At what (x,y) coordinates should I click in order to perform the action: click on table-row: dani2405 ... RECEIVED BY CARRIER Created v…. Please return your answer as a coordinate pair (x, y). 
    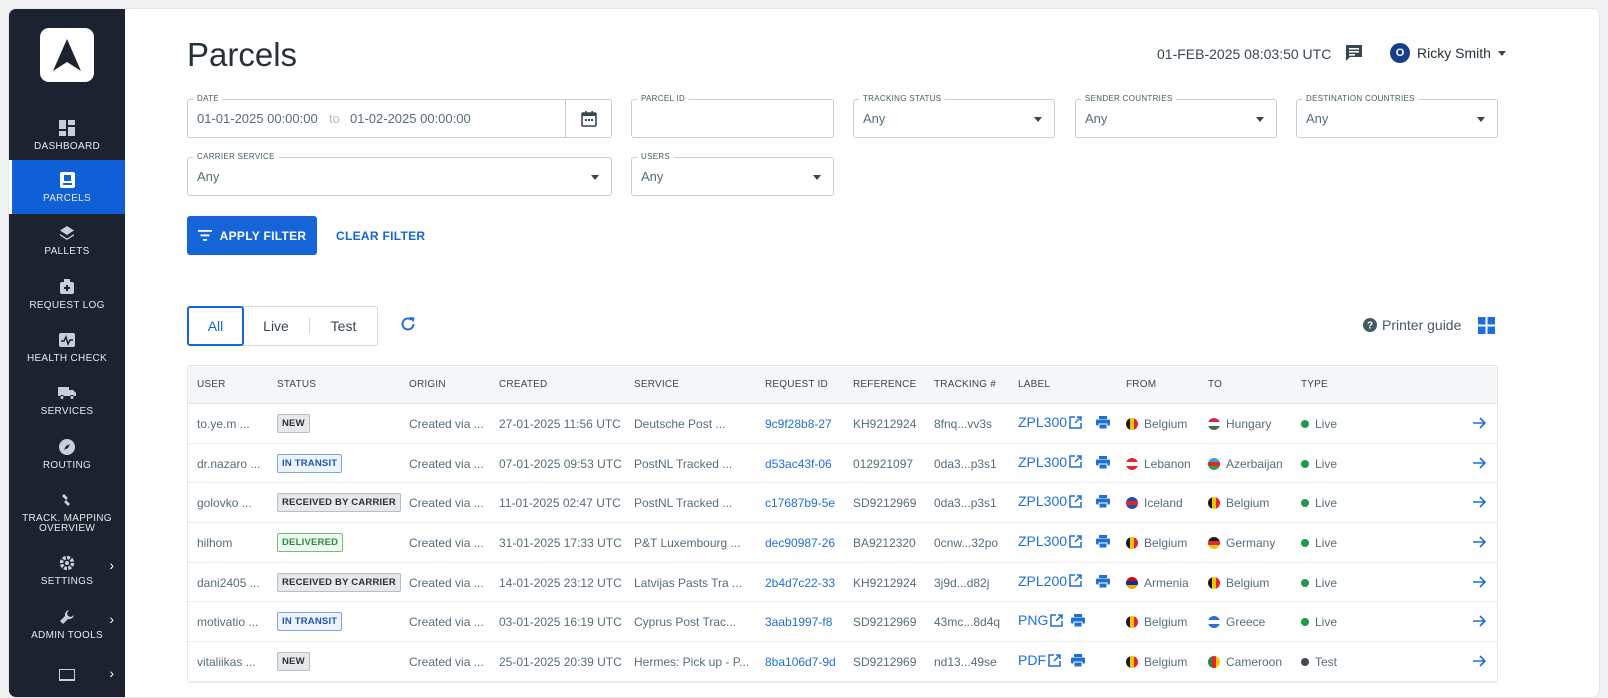
    Looking at the image, I should click on (842, 583).